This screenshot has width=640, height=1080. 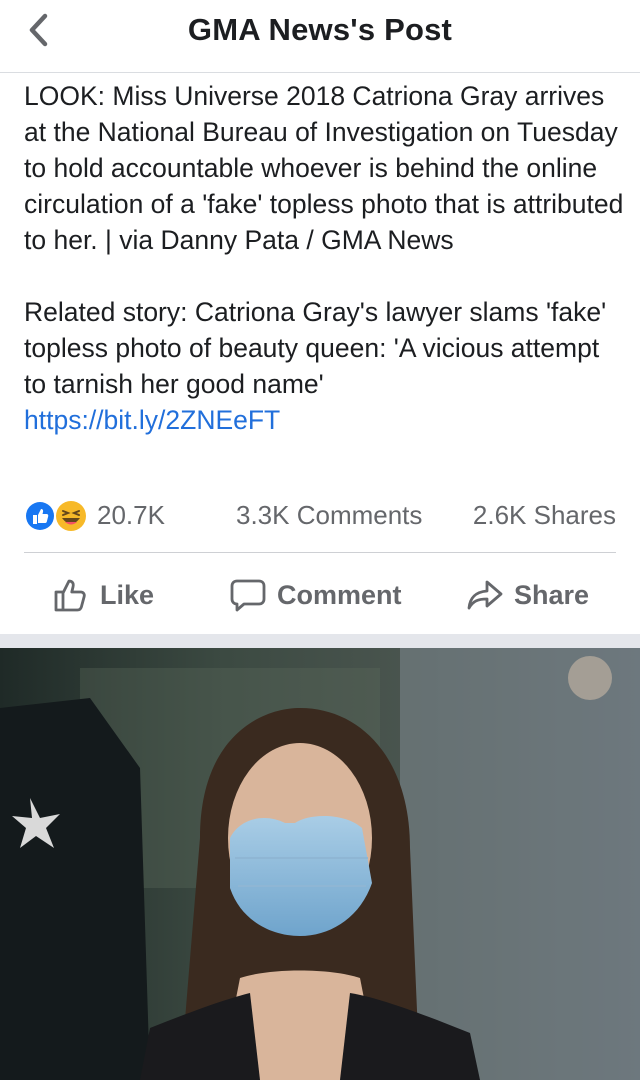 I want to click on share-arrow-icon, so click(x=485, y=595).